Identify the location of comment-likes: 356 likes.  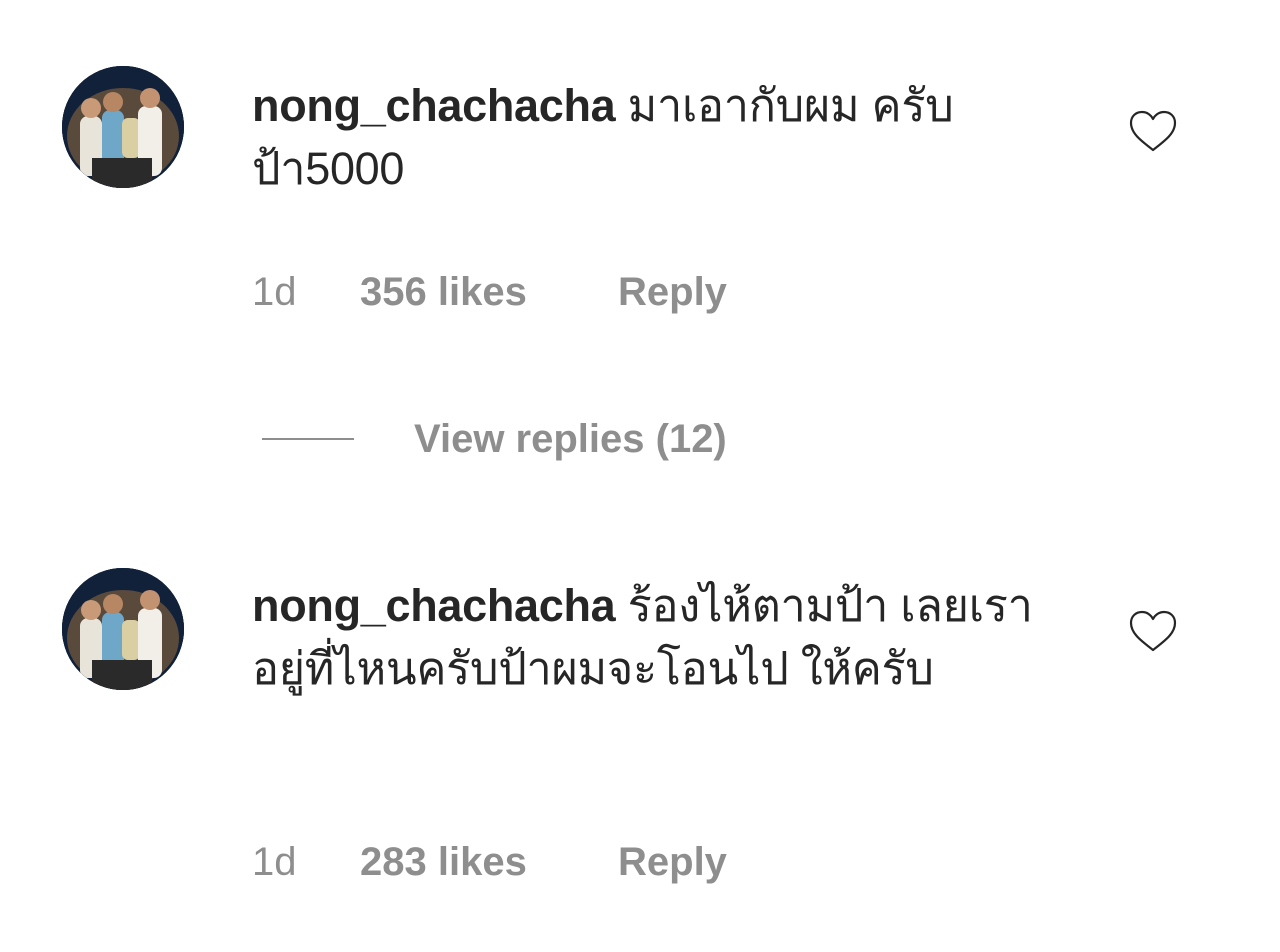
(489, 292).